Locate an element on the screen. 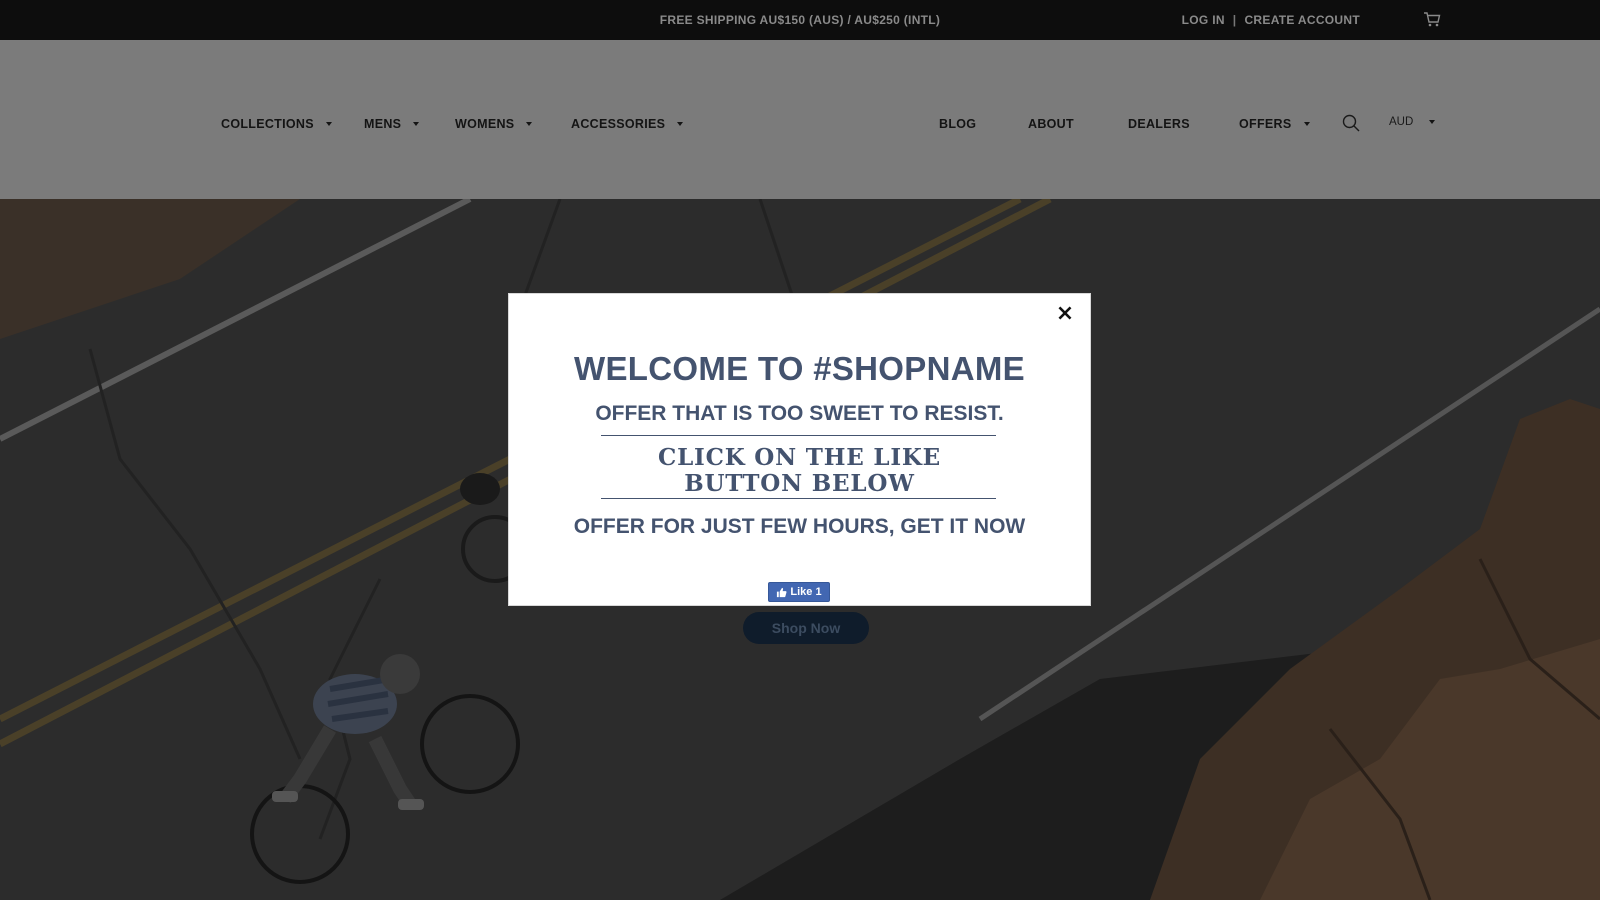 This screenshot has height=900, width=1600. close-icon: × is located at coordinates (1065, 314).